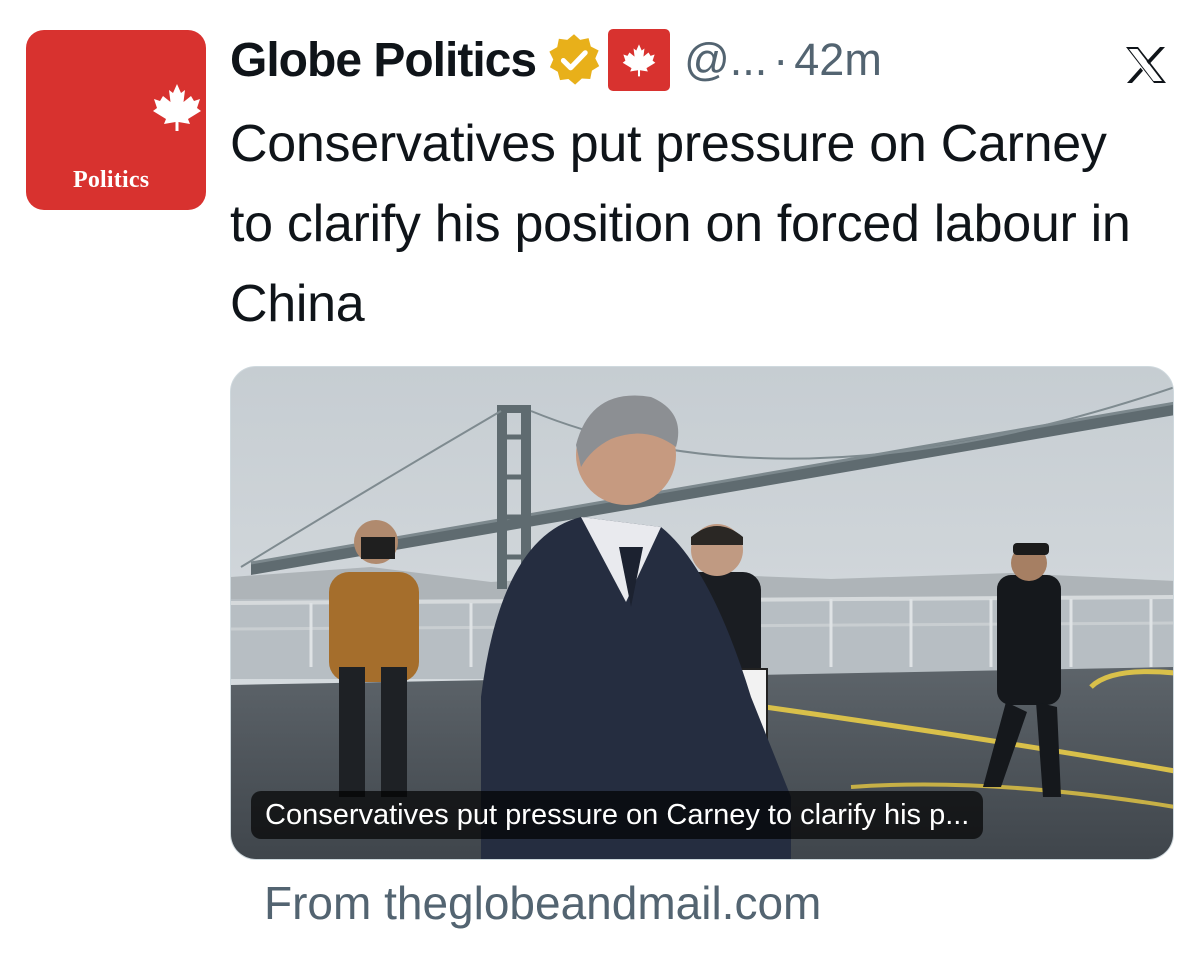 The height and width of the screenshot is (958, 1200). I want to click on post-header: Globe Politics @... · 42m, so click(556, 60).